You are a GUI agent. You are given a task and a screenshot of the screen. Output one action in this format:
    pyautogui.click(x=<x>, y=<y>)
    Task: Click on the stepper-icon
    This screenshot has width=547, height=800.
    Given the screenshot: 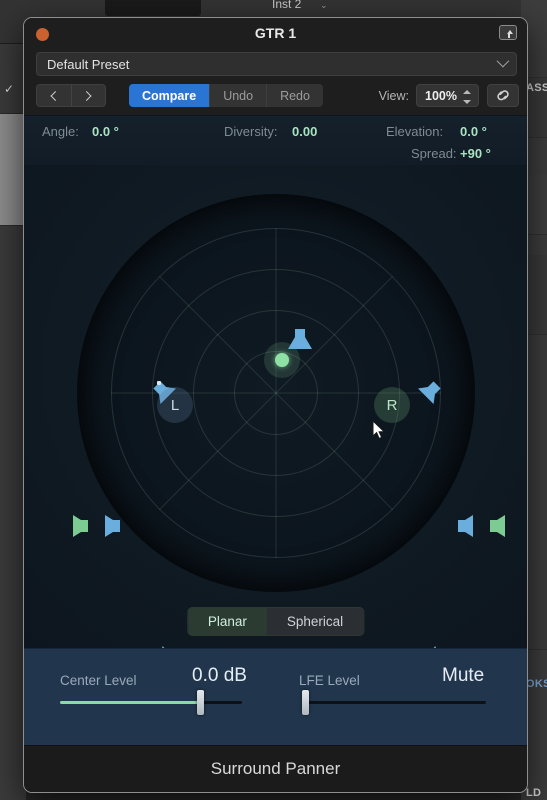 What is the action you would take?
    pyautogui.click(x=467, y=97)
    